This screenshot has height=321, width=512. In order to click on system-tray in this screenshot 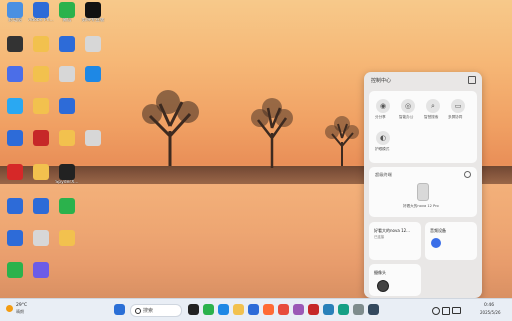, I will do `click(450, 310)`.